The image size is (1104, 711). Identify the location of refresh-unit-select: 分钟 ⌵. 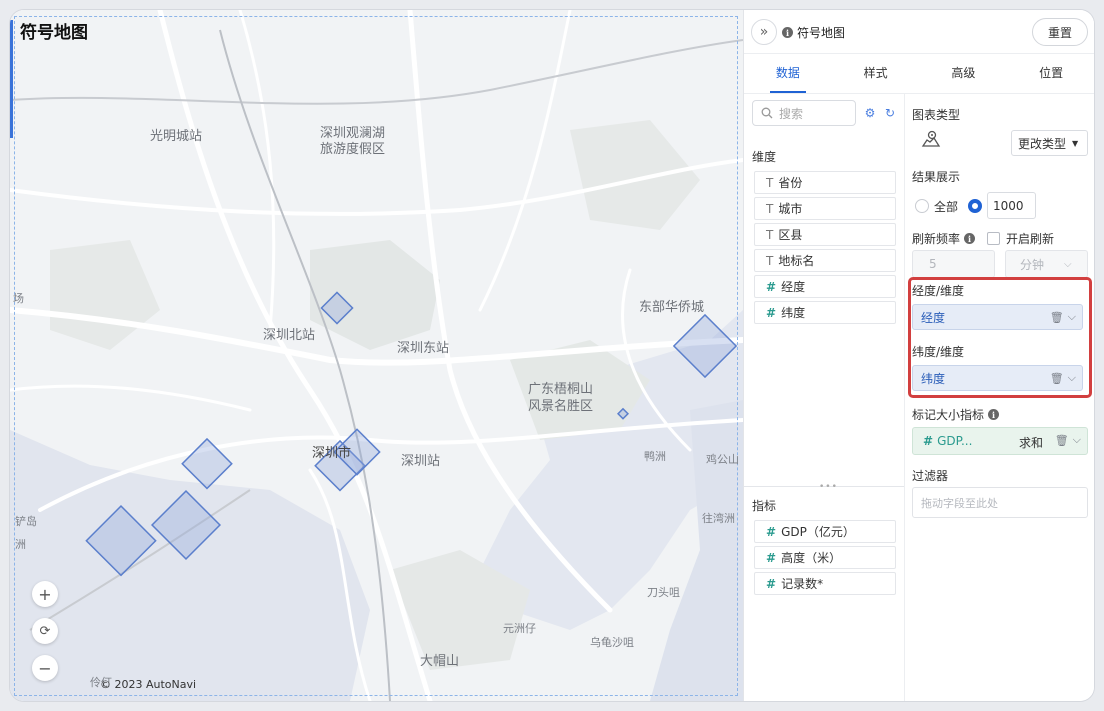
(1046, 264).